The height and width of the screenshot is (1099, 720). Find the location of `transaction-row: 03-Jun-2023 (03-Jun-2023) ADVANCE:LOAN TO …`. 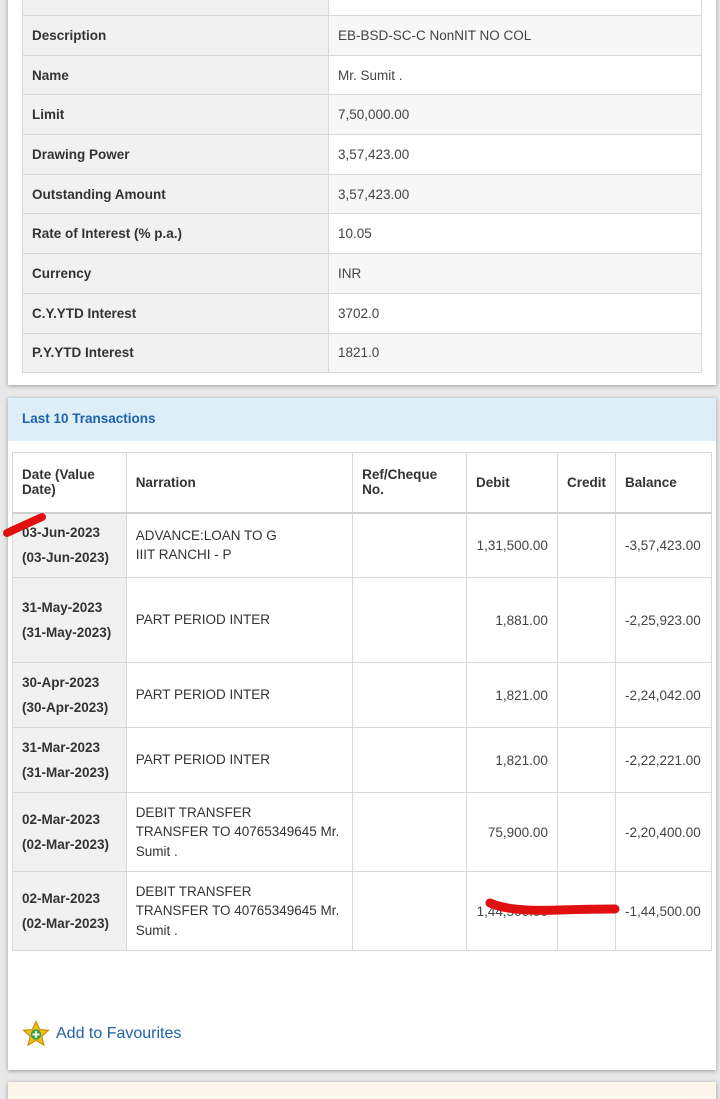

transaction-row: 03-Jun-2023 (03-Jun-2023) ADVANCE:LOAN TO … is located at coordinates (362, 545).